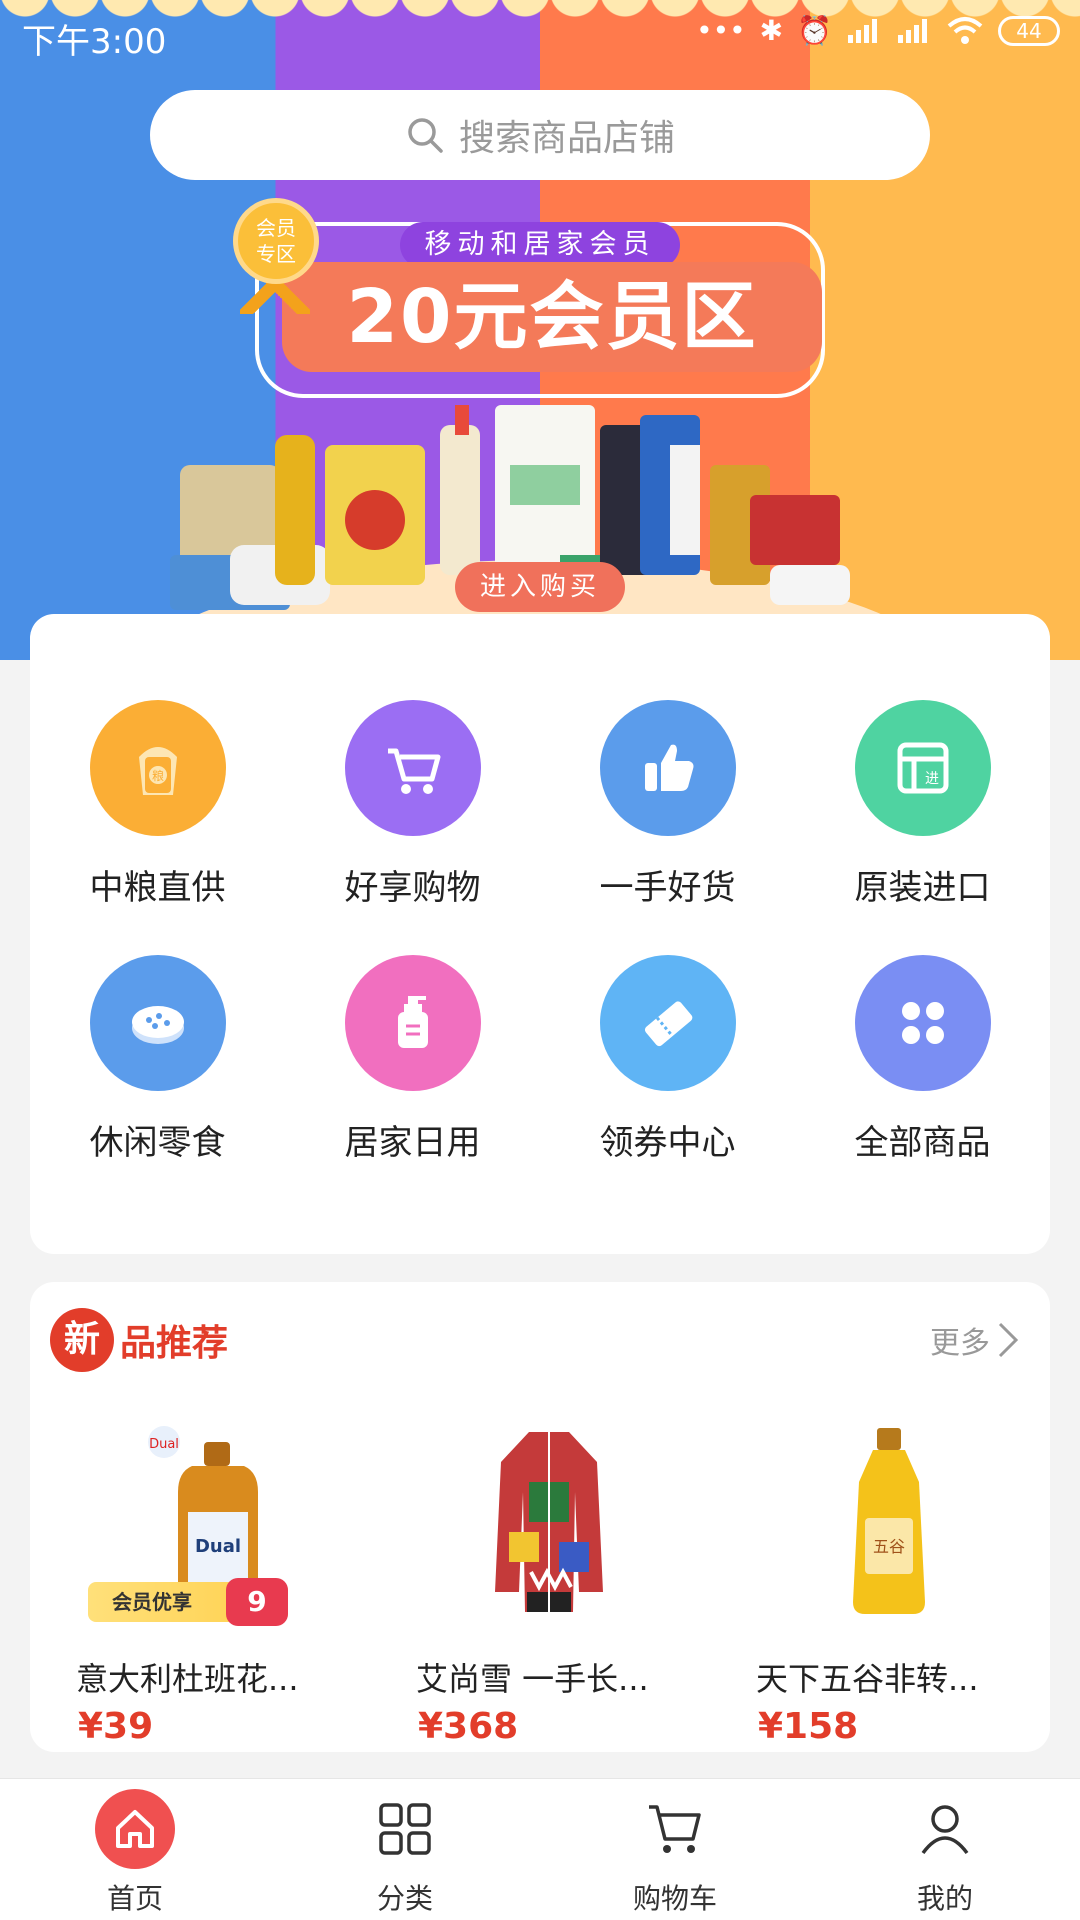 This screenshot has width=1080, height=1920. What do you see at coordinates (412, 1023) in the screenshot?
I see `soap-bottle-icon` at bounding box center [412, 1023].